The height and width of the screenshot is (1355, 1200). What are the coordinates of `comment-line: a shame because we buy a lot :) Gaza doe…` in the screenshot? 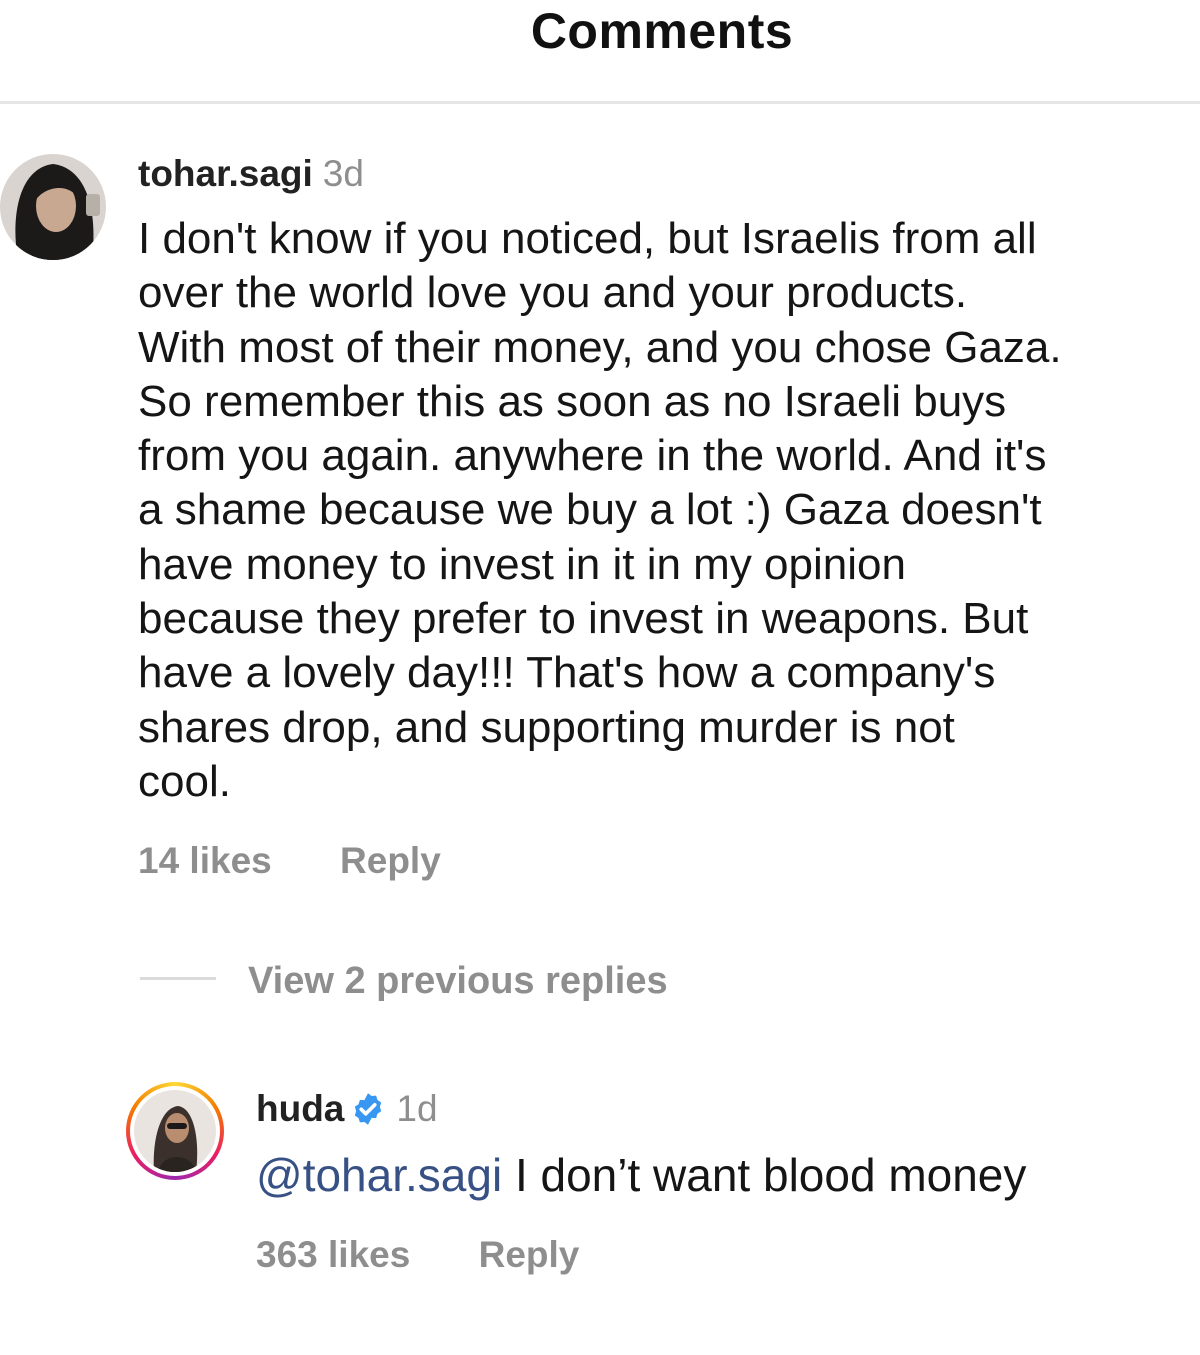 It's located at (590, 510).